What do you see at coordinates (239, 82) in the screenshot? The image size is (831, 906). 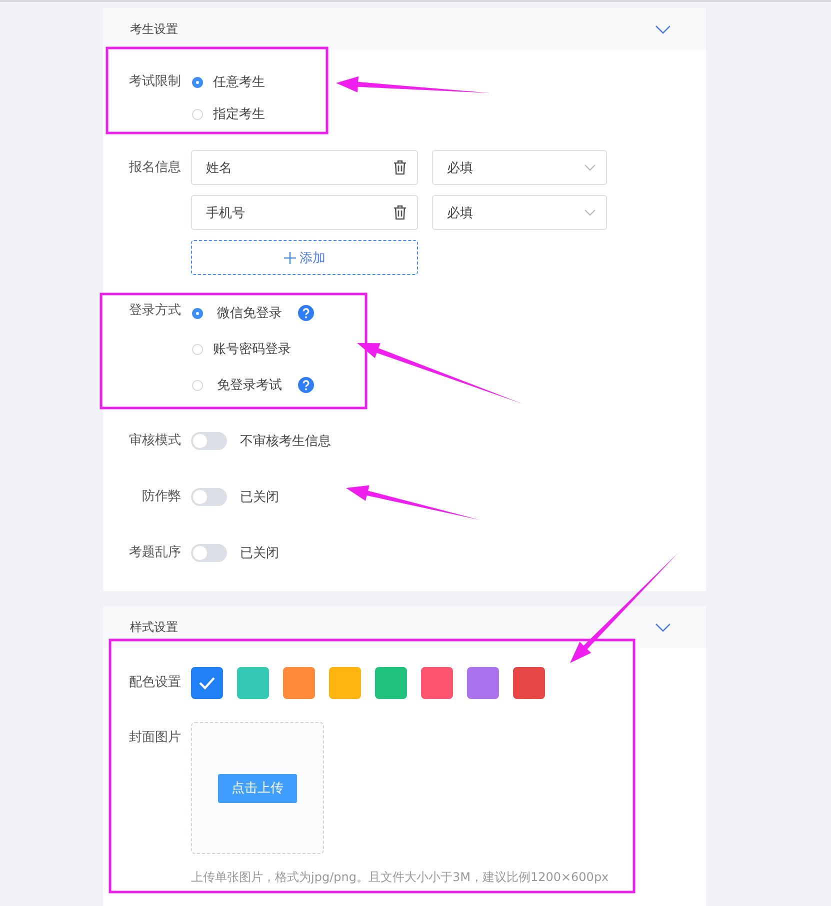 I see `radio-label: 任意考生` at bounding box center [239, 82].